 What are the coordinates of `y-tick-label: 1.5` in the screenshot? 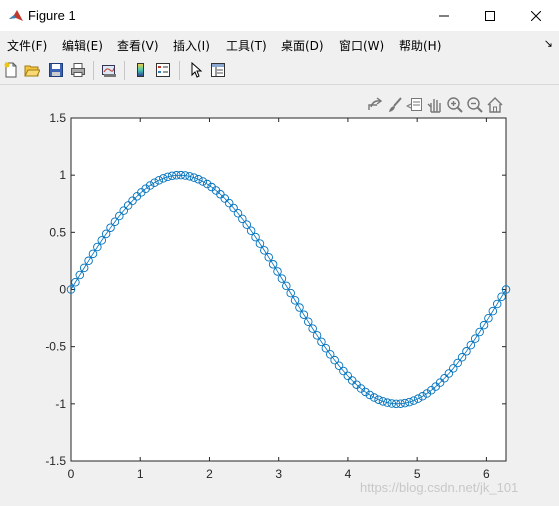 It's located at (57, 118).